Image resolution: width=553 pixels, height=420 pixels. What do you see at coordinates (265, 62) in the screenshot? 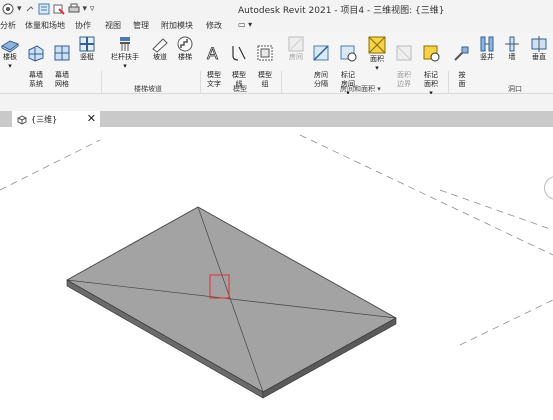
I see `model-group-button: 模型 组` at bounding box center [265, 62].